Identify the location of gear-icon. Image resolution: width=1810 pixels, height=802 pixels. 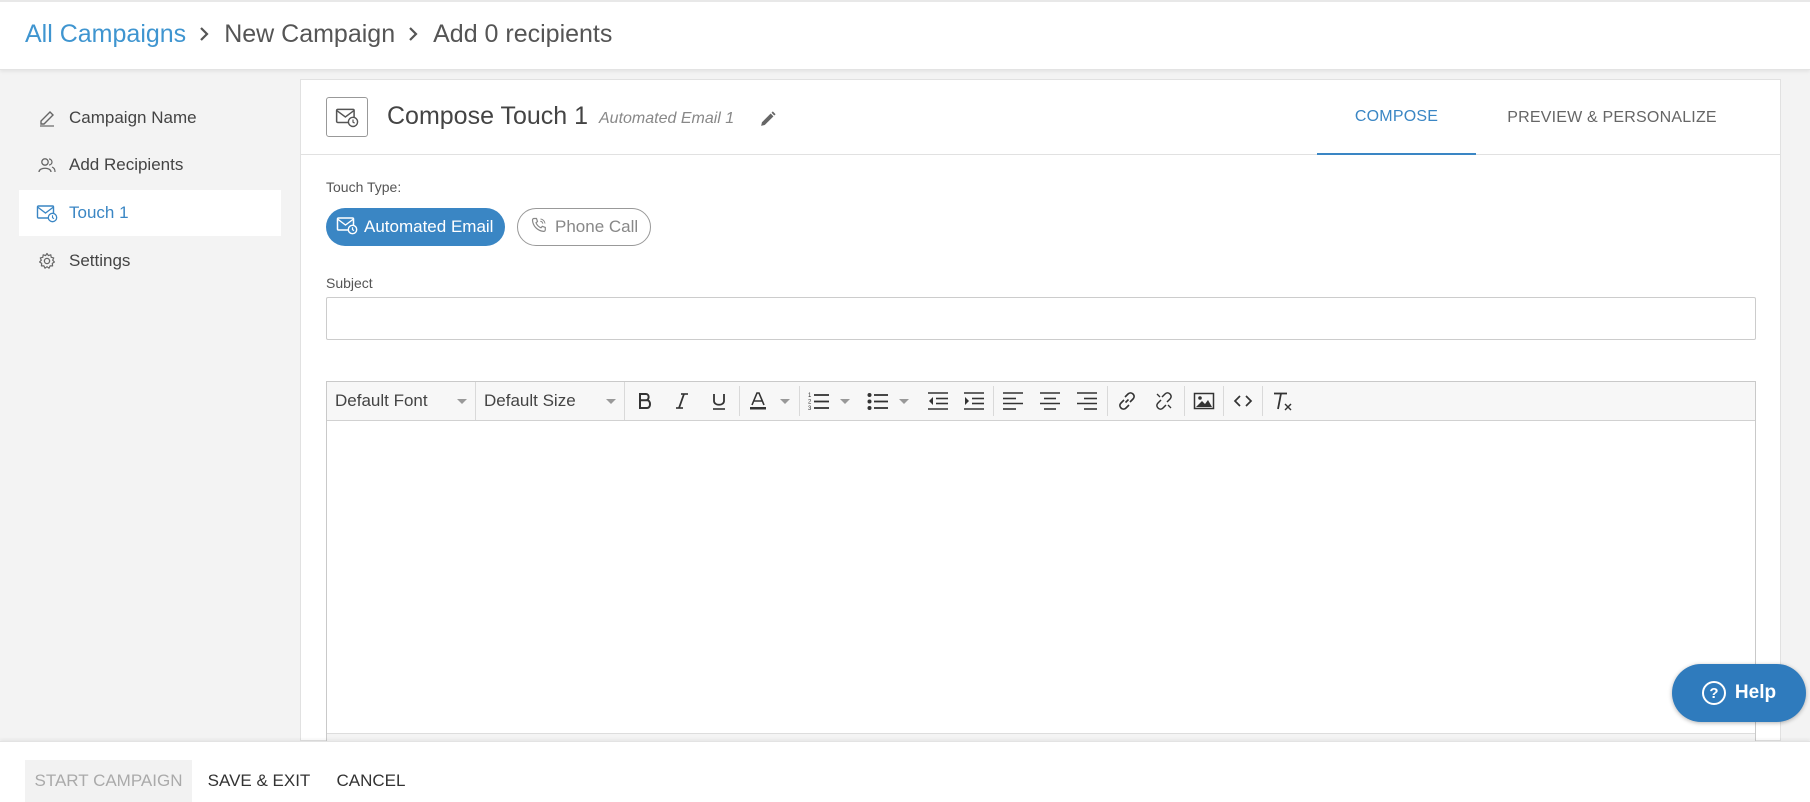
(44, 261).